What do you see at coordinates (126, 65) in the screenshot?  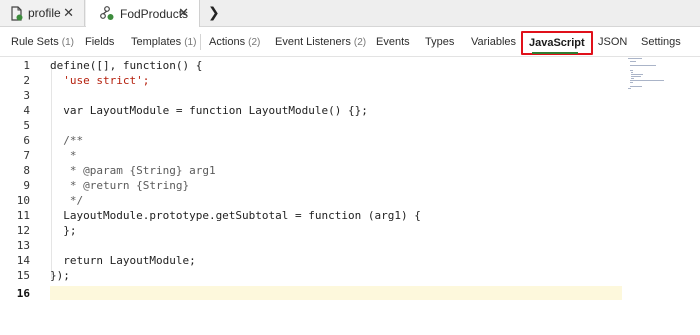 I see `code-line: define([], function() {` at bounding box center [126, 65].